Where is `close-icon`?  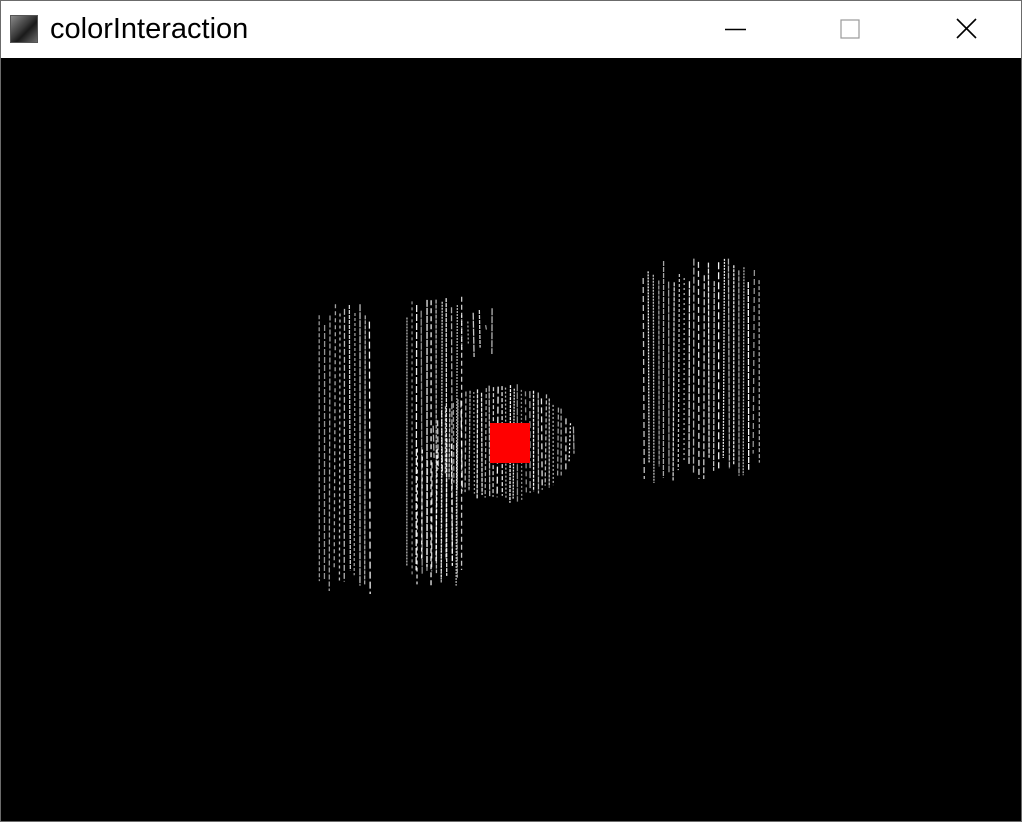 close-icon is located at coordinates (966, 28).